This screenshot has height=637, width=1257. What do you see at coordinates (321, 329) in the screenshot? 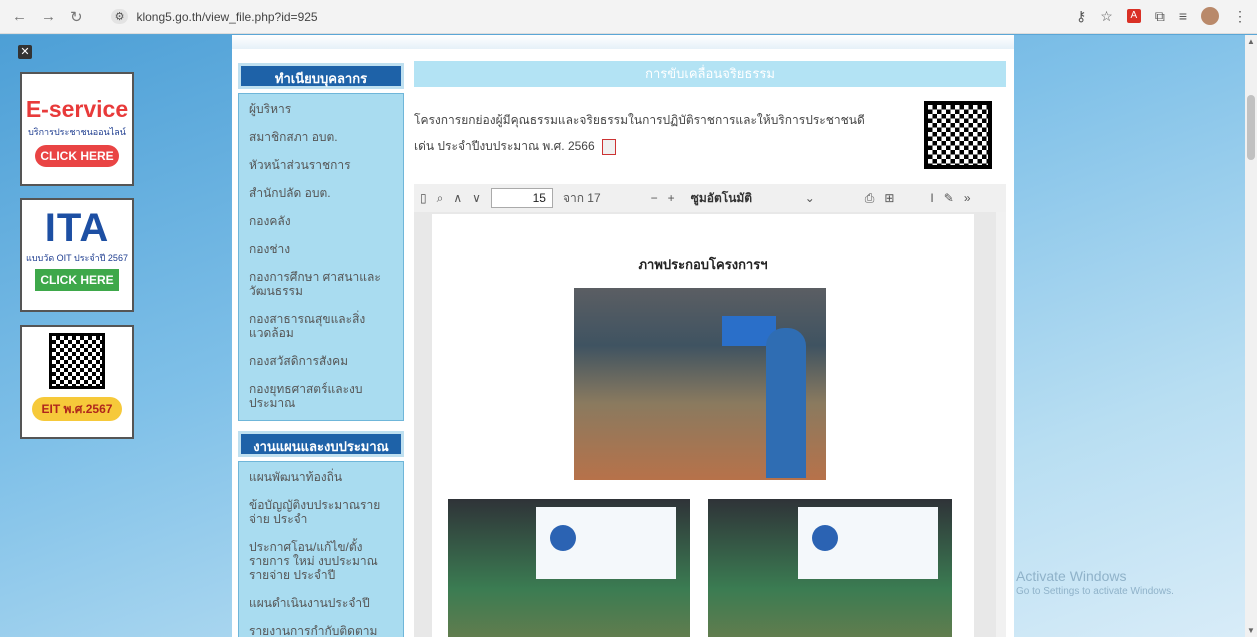
I see `sidebar-item: กองสาธารณสุขและสิ่ง แวดล้อม` at bounding box center [321, 329].